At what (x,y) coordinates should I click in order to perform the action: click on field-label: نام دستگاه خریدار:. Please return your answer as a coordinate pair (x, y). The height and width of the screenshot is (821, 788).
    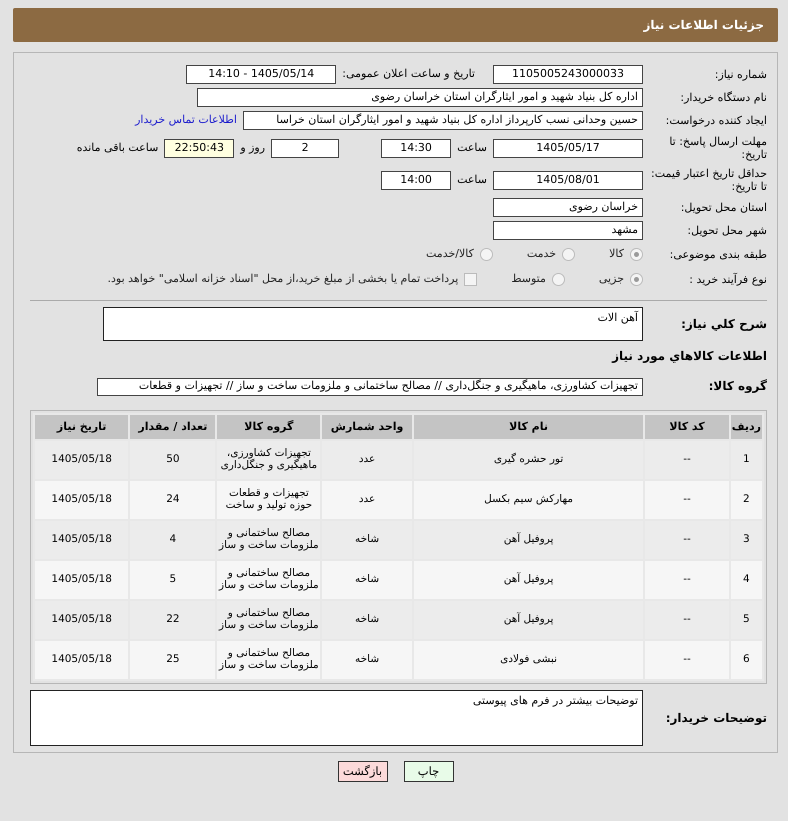
    Looking at the image, I should click on (723, 97).